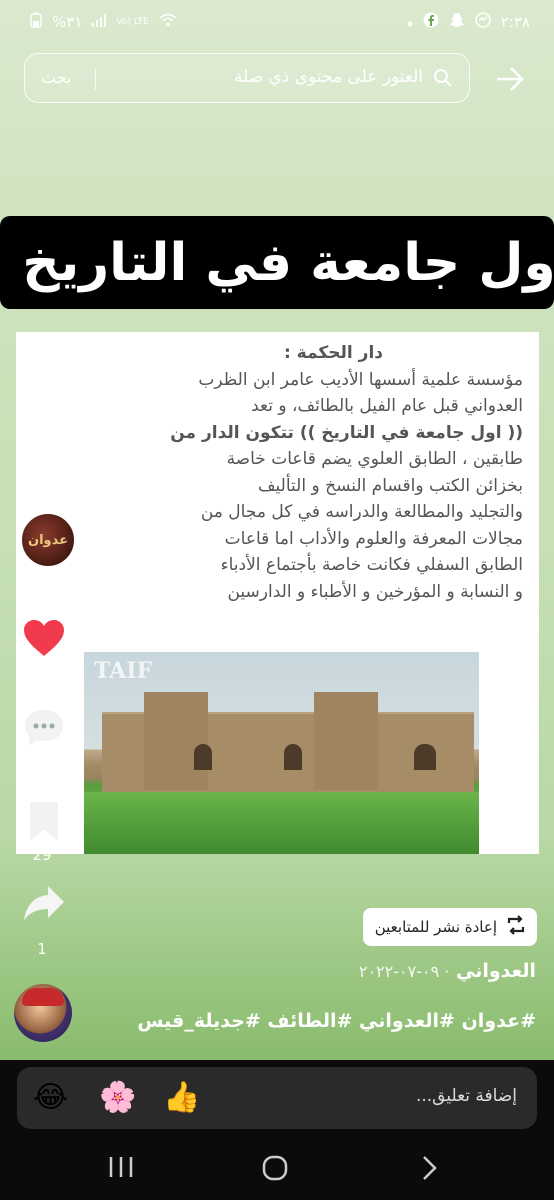 Image resolution: width=554 pixels, height=1200 pixels. Describe the element at coordinates (496, 971) in the screenshot. I see `author-name: العدواني` at that location.